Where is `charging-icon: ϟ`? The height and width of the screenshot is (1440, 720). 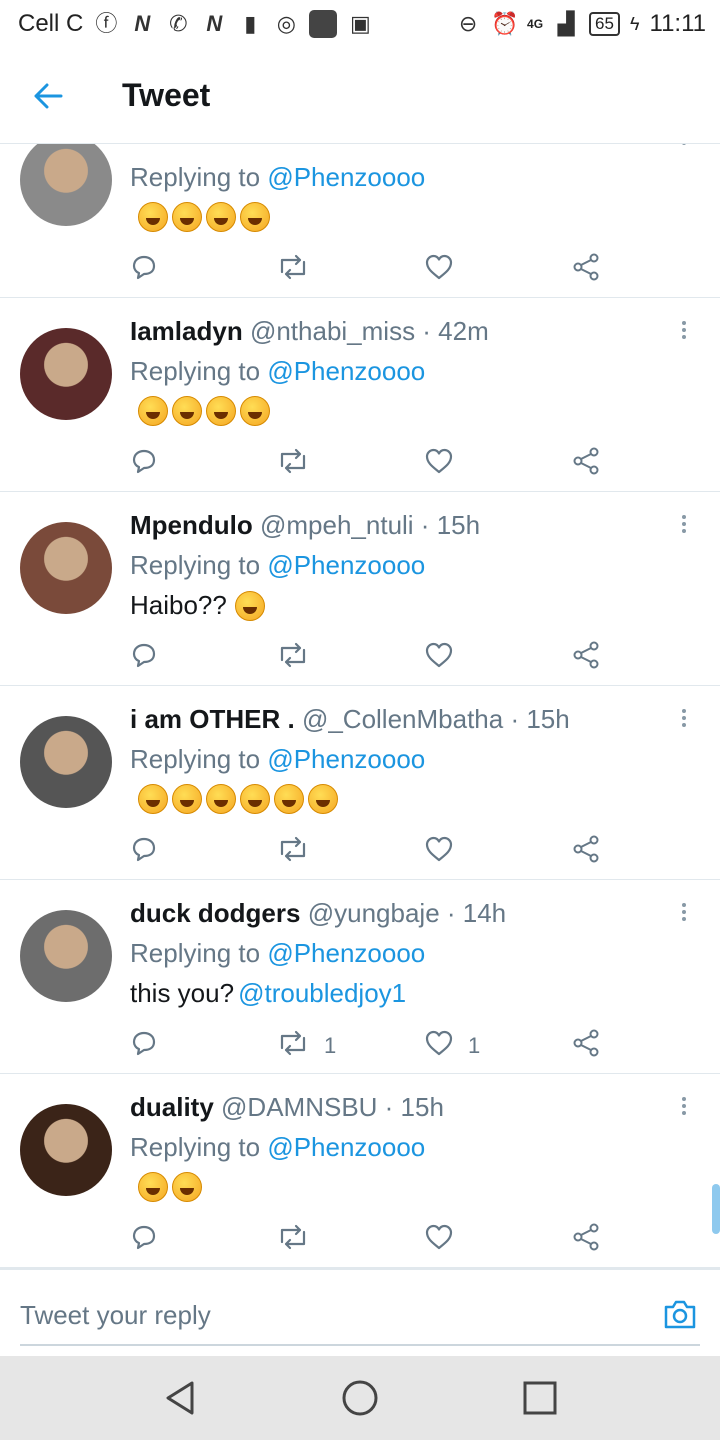 charging-icon: ϟ is located at coordinates (634, 23).